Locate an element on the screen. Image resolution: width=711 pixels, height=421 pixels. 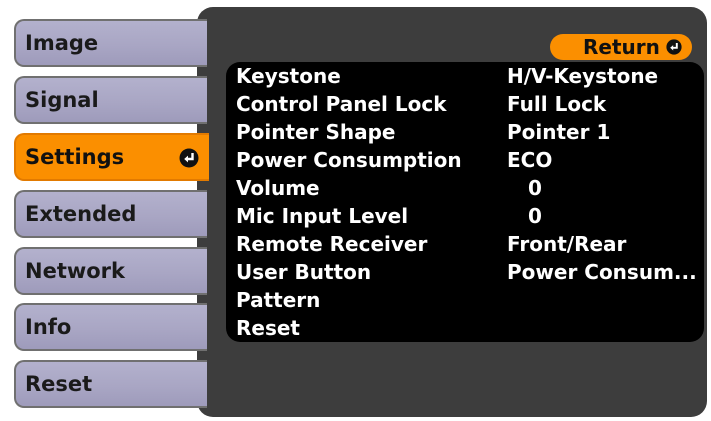
sidebar-item-reset: Reset is located at coordinates (110, 384).